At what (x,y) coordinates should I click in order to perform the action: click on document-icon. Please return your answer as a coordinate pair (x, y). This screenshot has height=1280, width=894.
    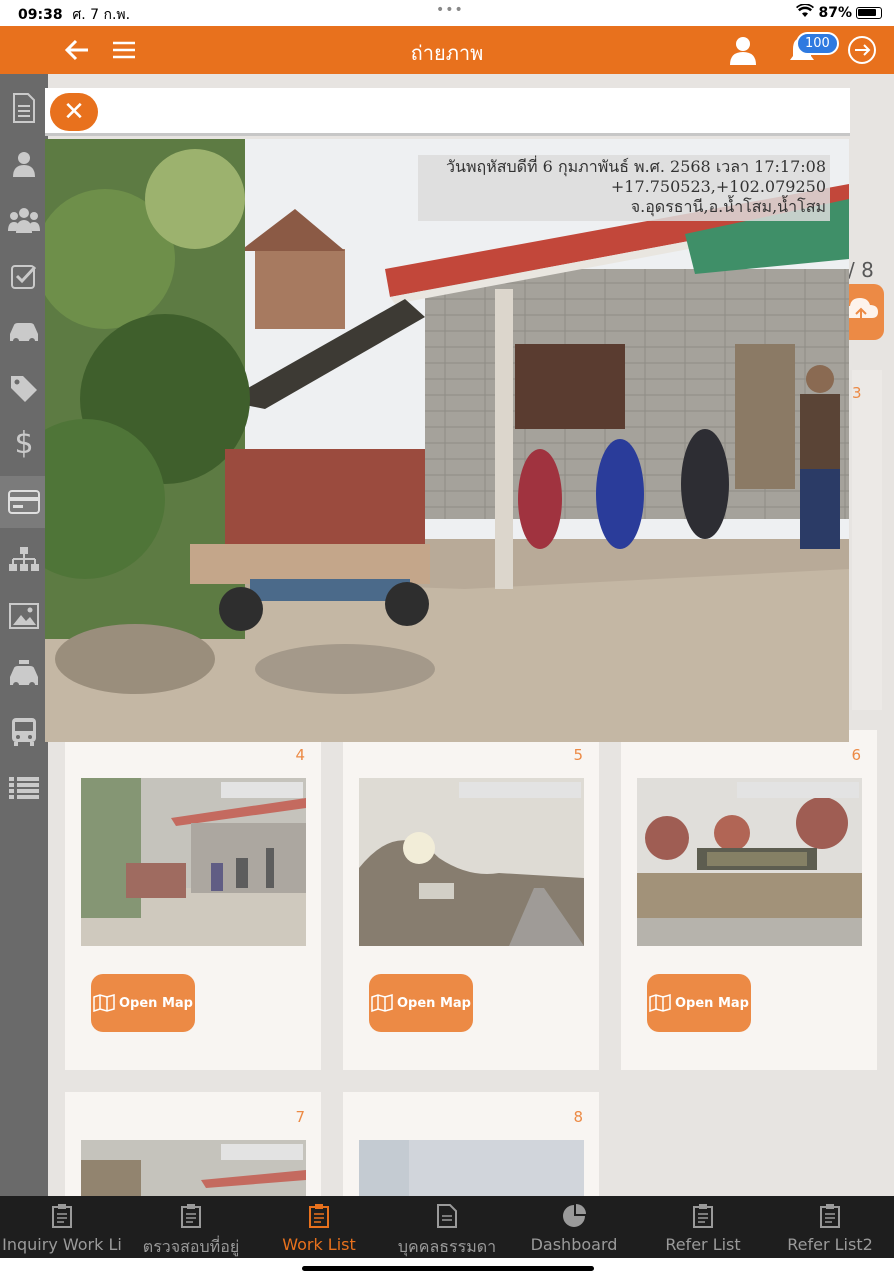
    Looking at the image, I should click on (447, 1219).